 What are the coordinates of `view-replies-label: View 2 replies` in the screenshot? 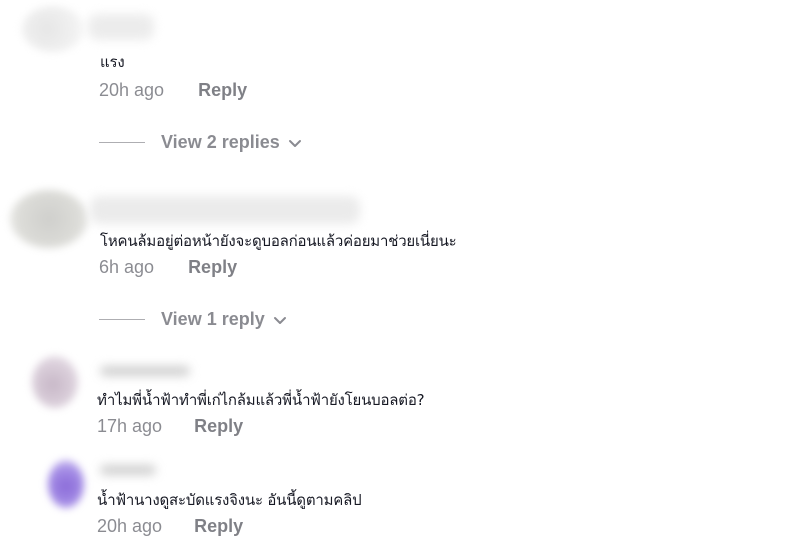 It's located at (220, 142).